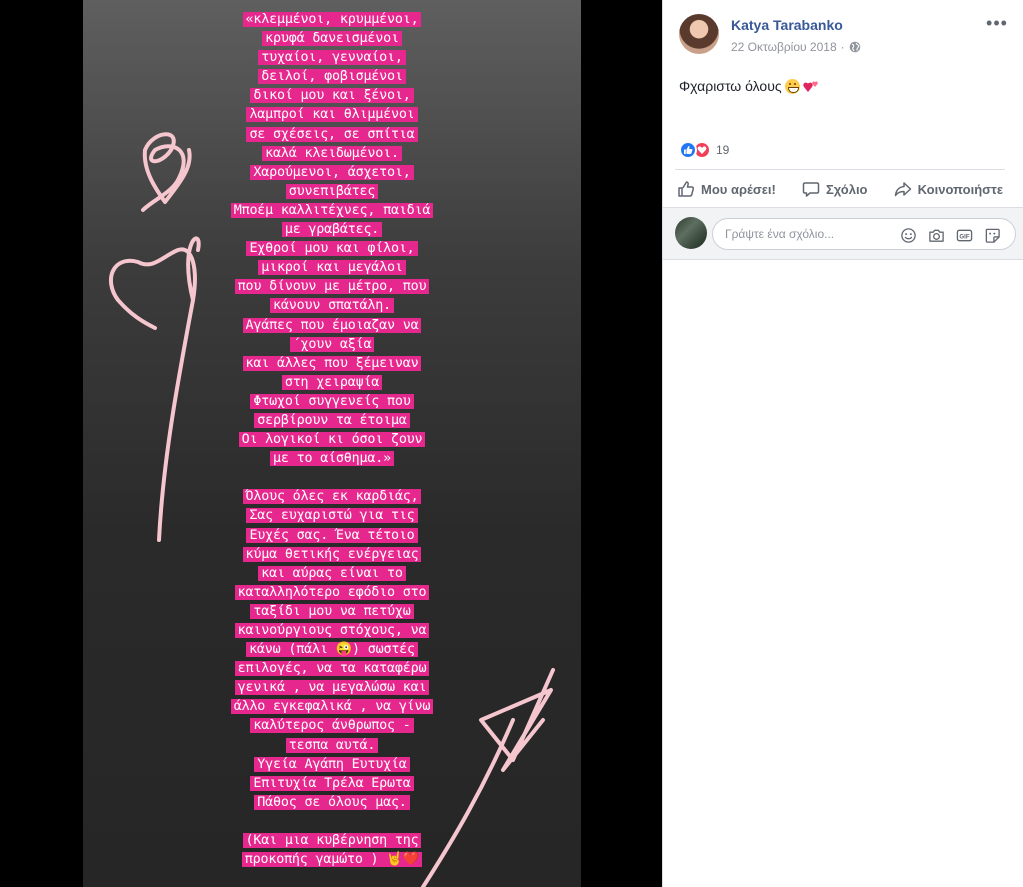 This screenshot has width=1023, height=887. I want to click on story-line-text: δειλοί, φοβισμένοι, so click(332, 77).